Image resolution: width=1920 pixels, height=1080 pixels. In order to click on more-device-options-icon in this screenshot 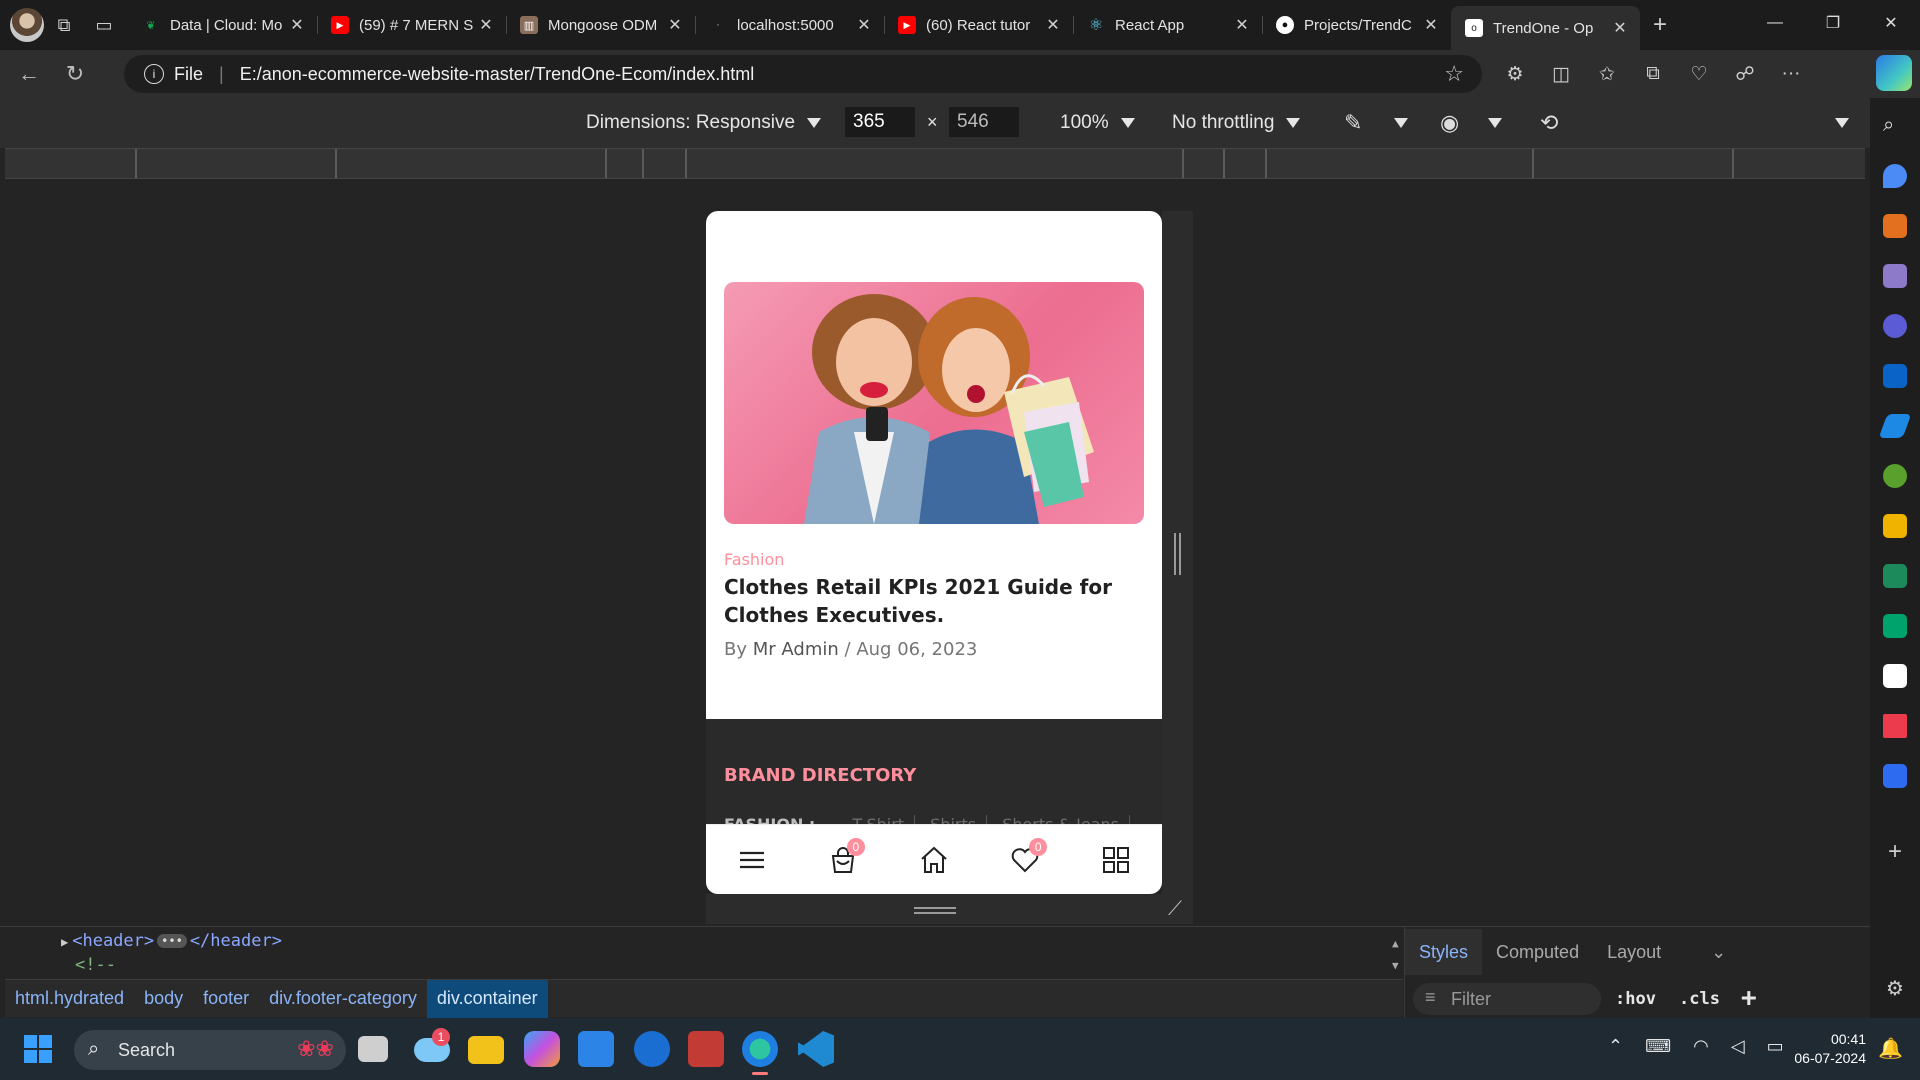, I will do `click(1842, 123)`.